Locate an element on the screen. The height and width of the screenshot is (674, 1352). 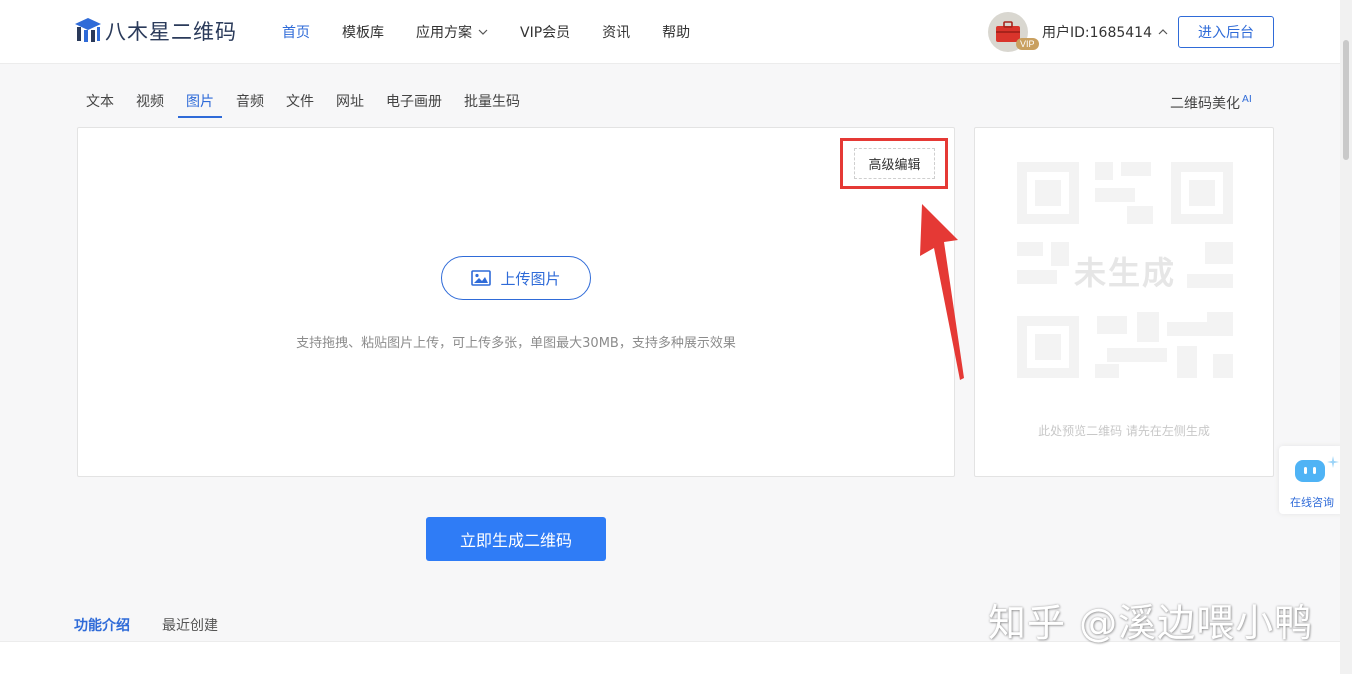
logo: 八木星二维码 is located at coordinates (155, 31).